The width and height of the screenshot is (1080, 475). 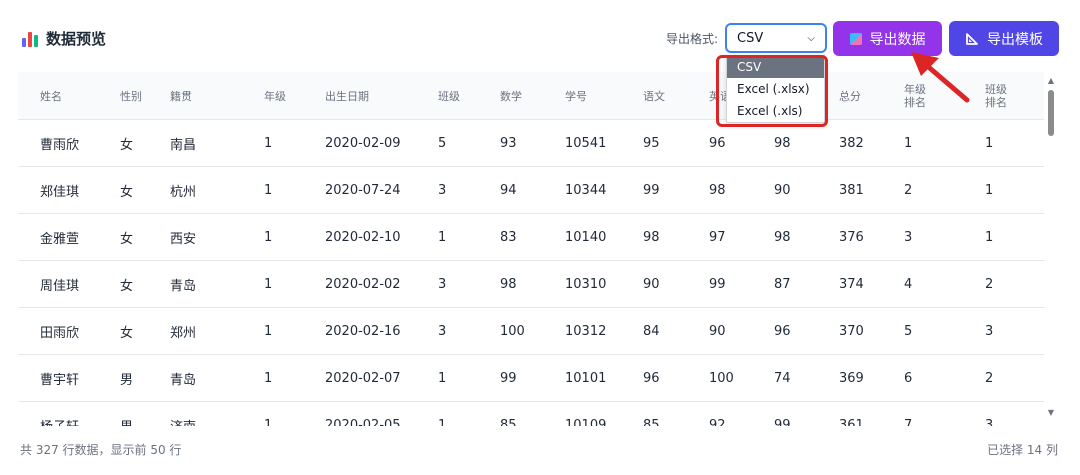 What do you see at coordinates (511, 96) in the screenshot?
I see `column-header: 数学` at bounding box center [511, 96].